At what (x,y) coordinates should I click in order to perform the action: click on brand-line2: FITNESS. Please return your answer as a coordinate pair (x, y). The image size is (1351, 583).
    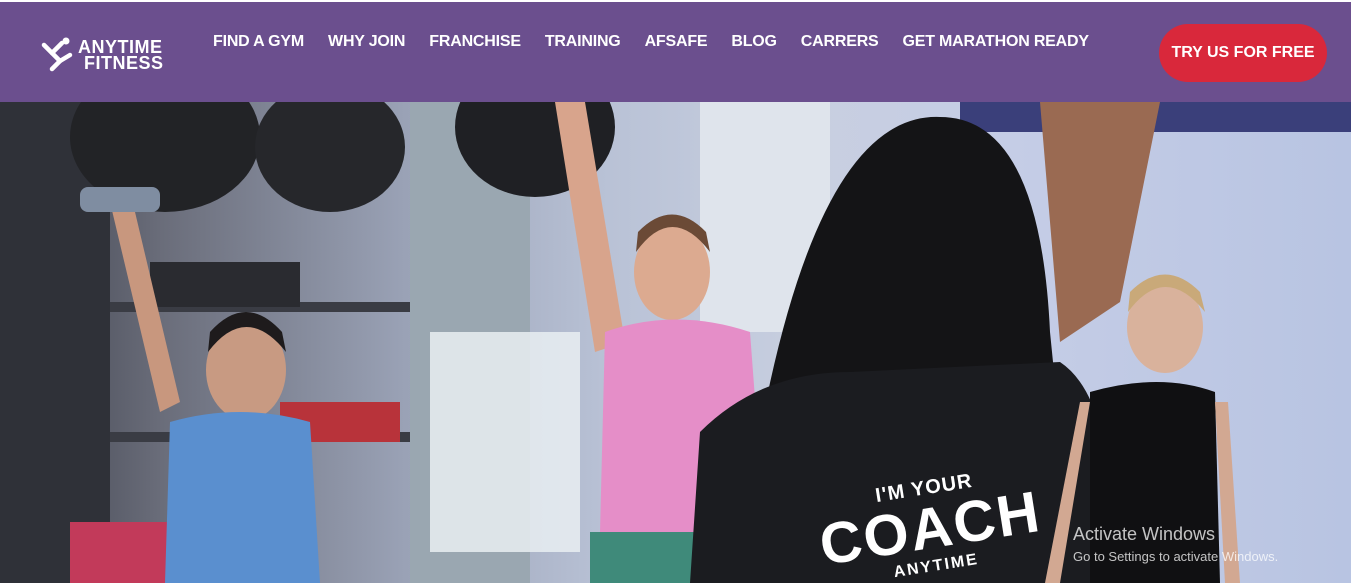
    Looking at the image, I should click on (124, 63).